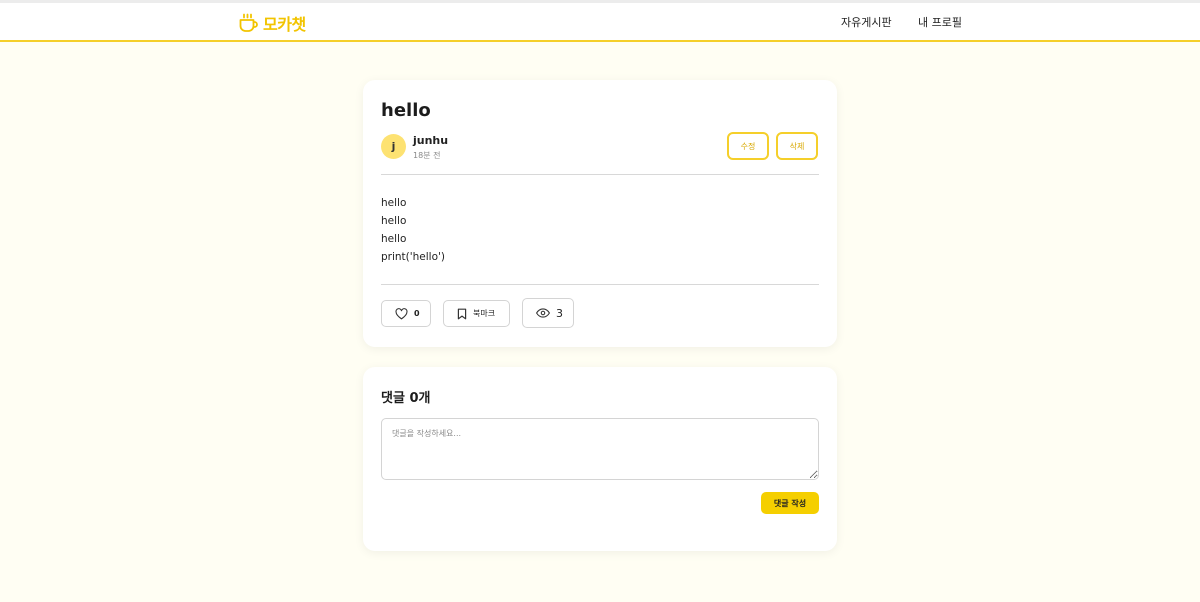 The width and height of the screenshot is (1200, 602). What do you see at coordinates (748, 146) in the screenshot?
I see `edit-button: 수정` at bounding box center [748, 146].